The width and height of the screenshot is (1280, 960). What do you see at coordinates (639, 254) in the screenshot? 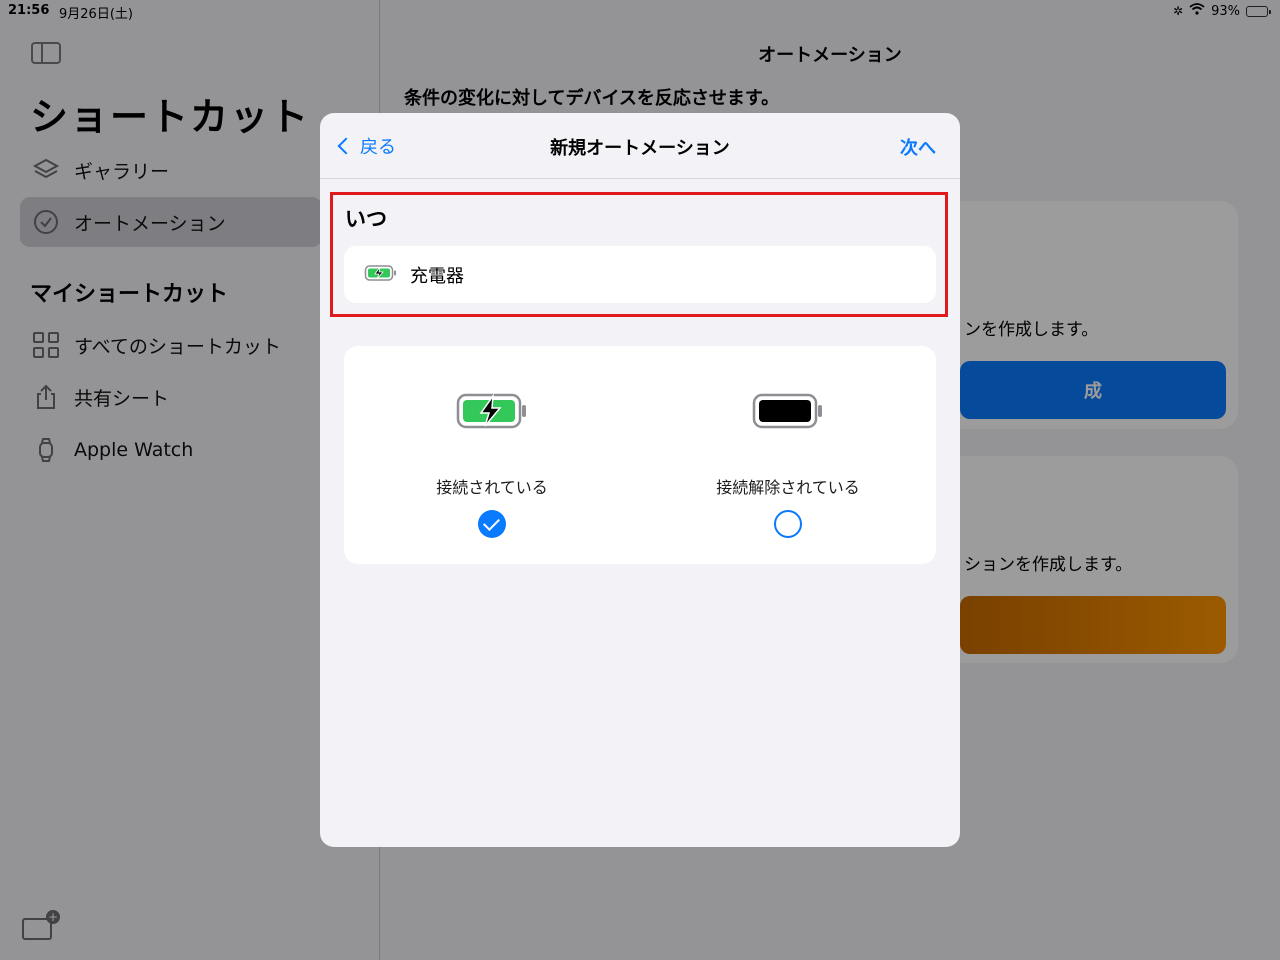
I see `annotation-highlight-box` at bounding box center [639, 254].